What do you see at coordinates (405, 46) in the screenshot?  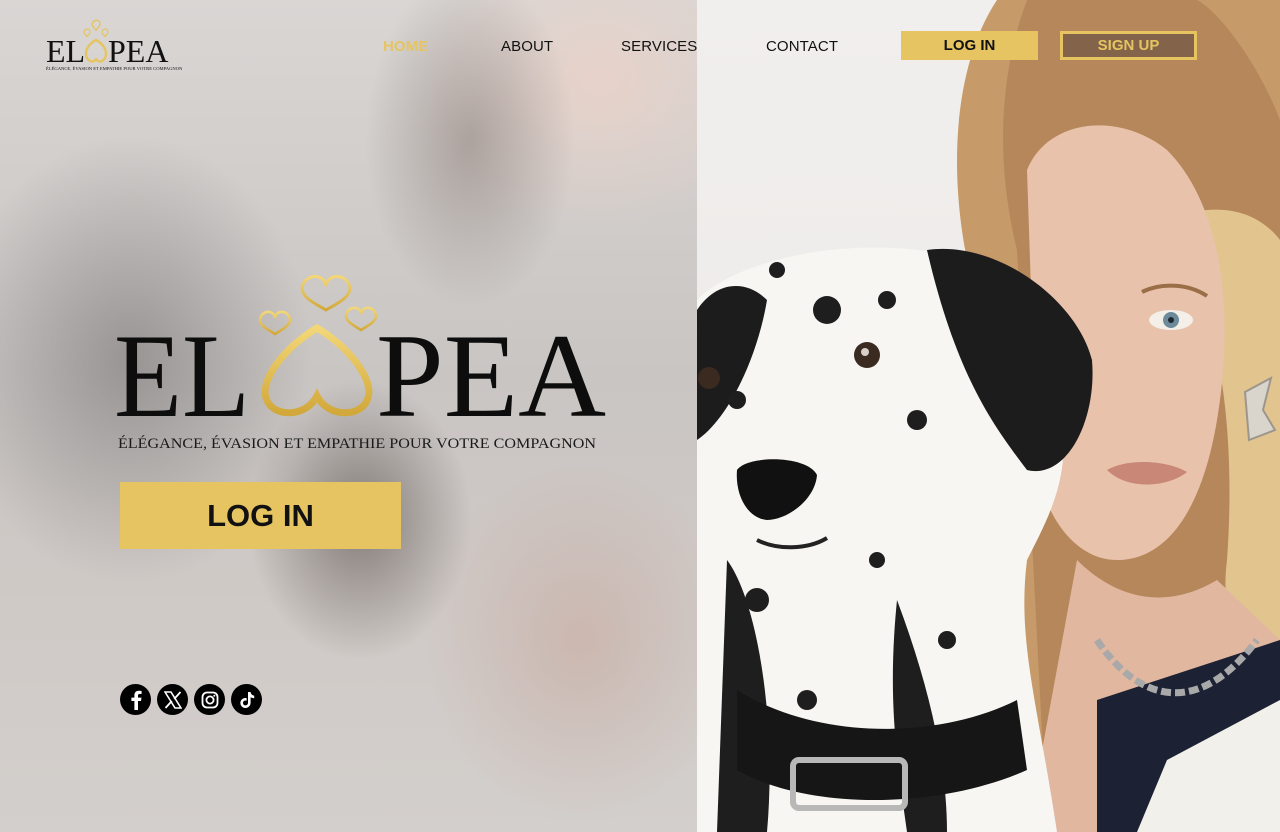 I see `nav-home: HOME` at bounding box center [405, 46].